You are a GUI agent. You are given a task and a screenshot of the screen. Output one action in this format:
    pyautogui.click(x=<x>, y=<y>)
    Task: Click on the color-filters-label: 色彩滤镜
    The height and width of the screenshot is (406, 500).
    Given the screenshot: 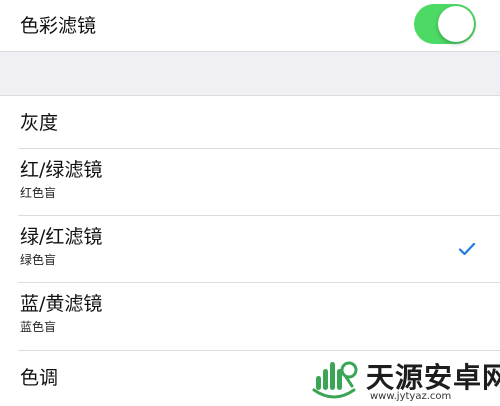 What is the action you would take?
    pyautogui.click(x=58, y=26)
    